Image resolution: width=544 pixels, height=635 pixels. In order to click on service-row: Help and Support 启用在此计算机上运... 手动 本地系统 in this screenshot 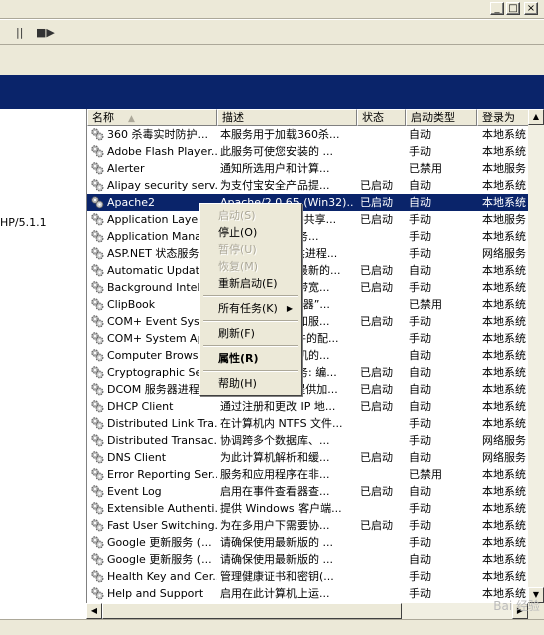, I will do `click(308, 593)`.